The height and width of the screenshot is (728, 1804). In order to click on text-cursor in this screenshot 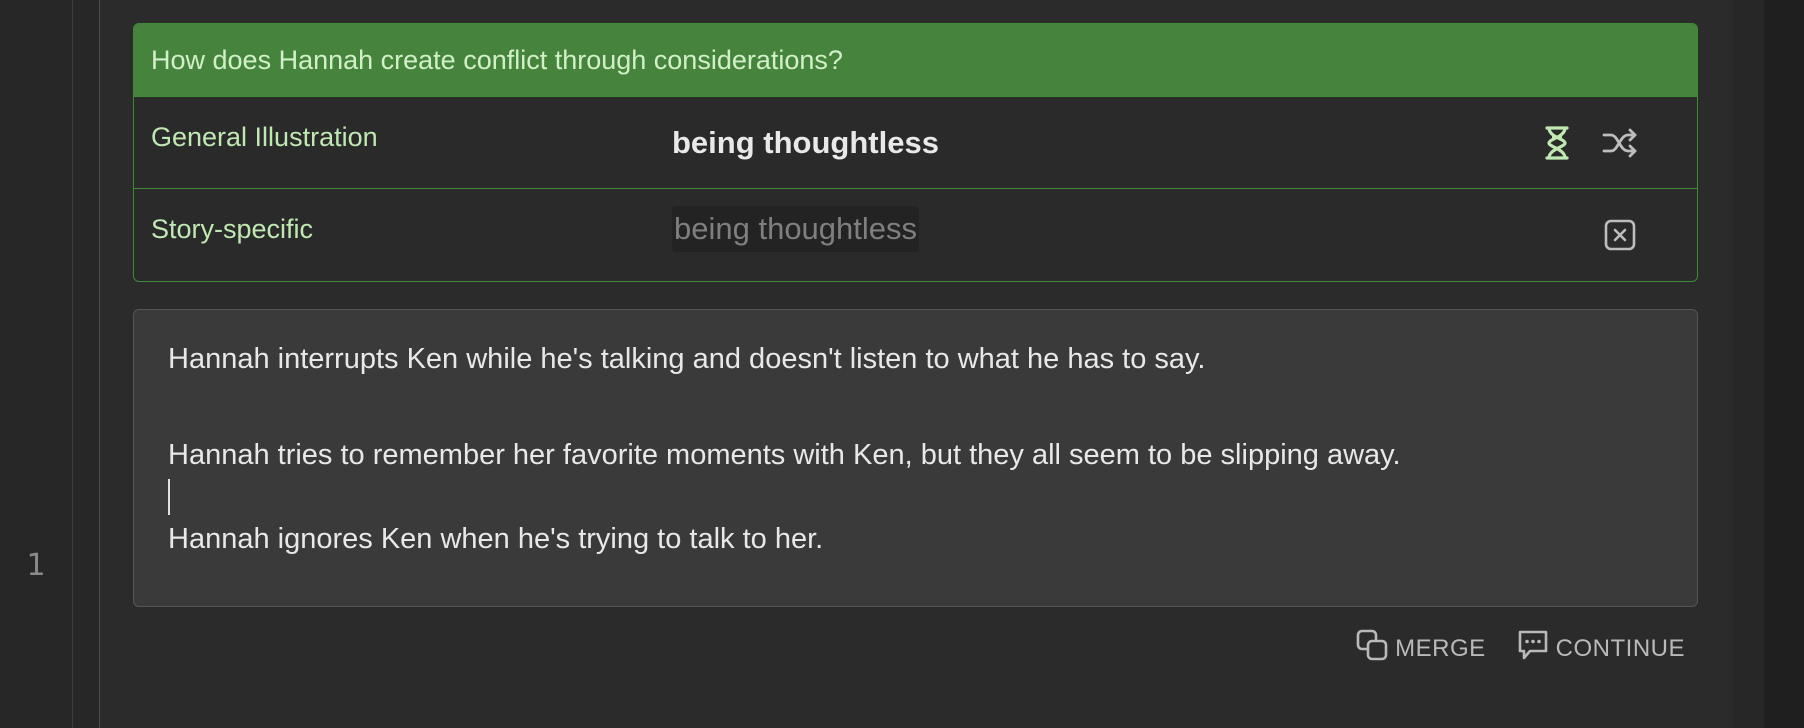, I will do `click(169, 497)`.